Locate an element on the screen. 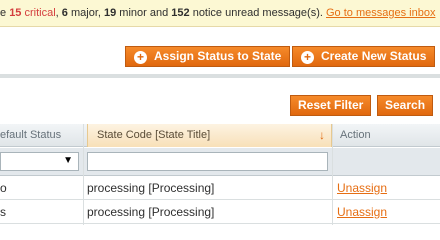 This screenshot has height=240, width=440. assign-status-to-state-button: + Assign Status to State is located at coordinates (208, 56).